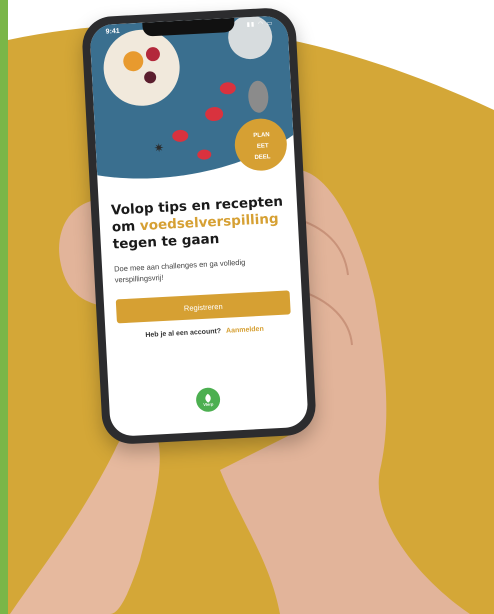 This screenshot has width=494, height=614. I want to click on badge-eet: EET, so click(263, 146).